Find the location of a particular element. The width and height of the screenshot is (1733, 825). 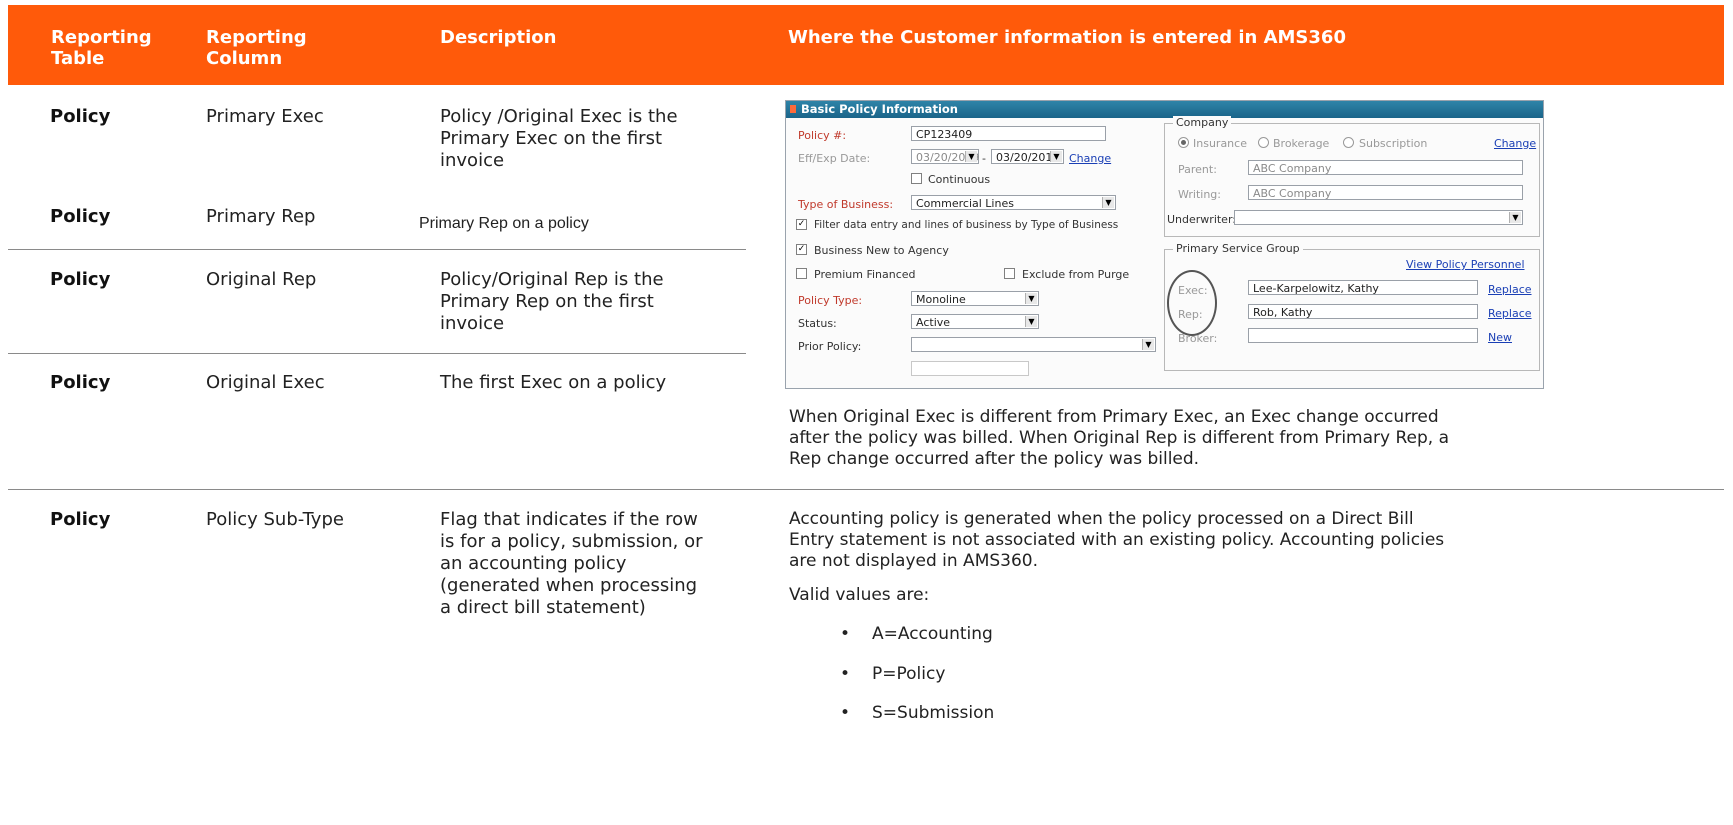

row4-column: Original Exec is located at coordinates (265, 382).